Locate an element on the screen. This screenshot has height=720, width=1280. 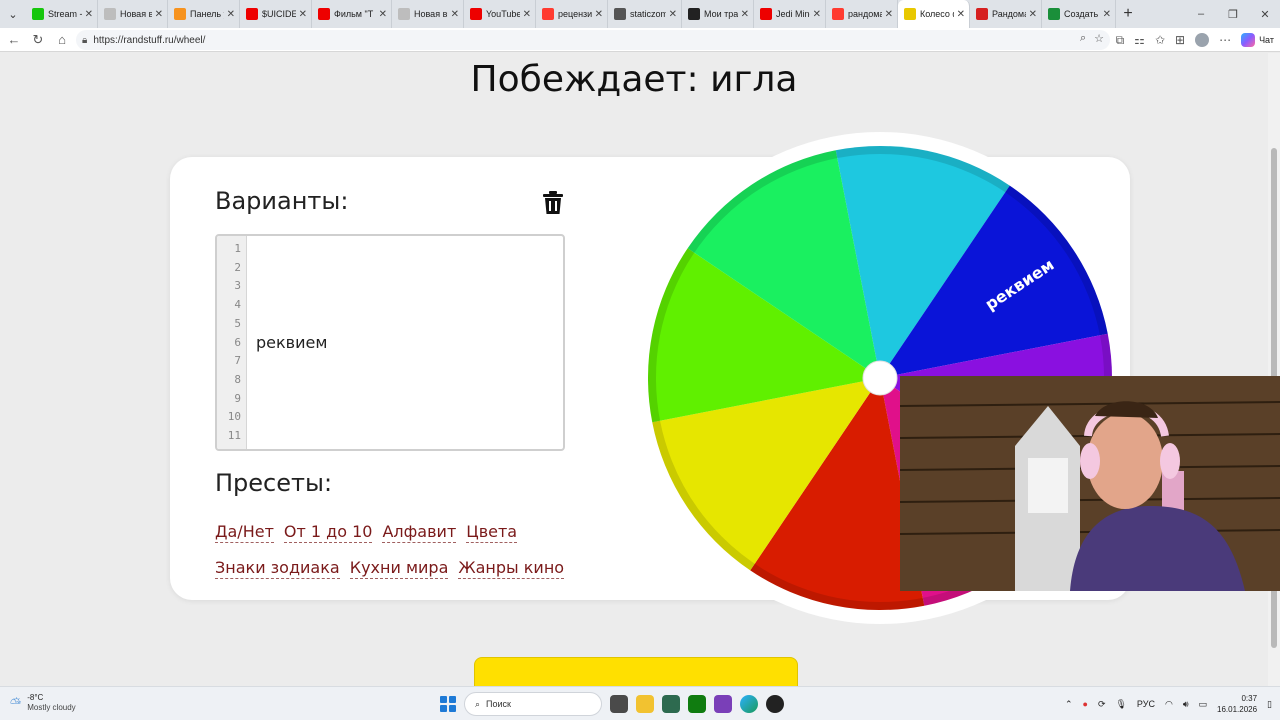
language-indicator: РУС is located at coordinates (1146, 704).